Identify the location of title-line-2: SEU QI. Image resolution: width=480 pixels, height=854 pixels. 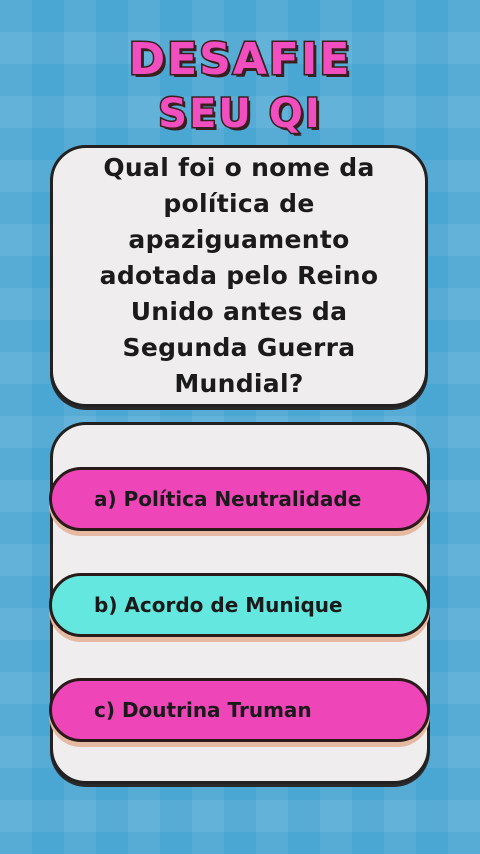
(239, 114).